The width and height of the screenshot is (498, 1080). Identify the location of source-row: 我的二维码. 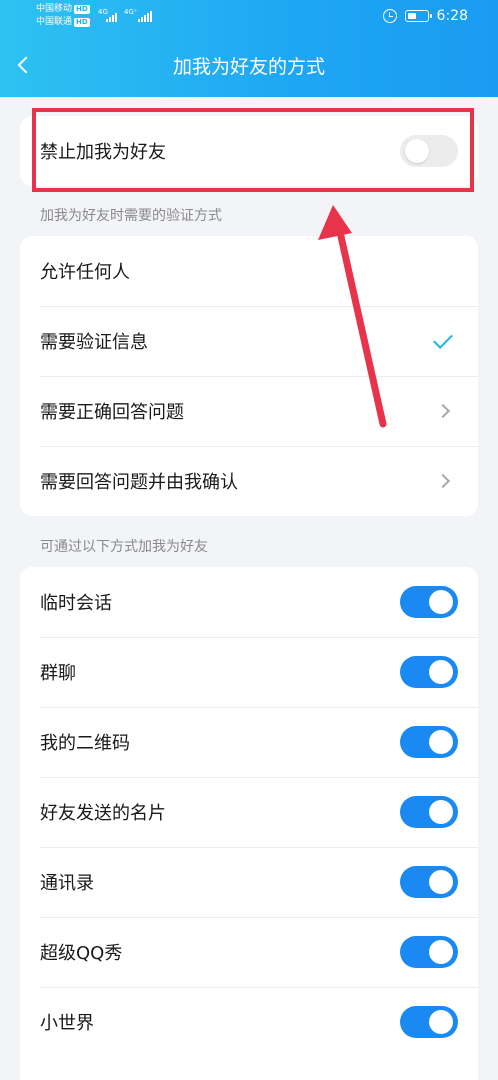
(249, 742).